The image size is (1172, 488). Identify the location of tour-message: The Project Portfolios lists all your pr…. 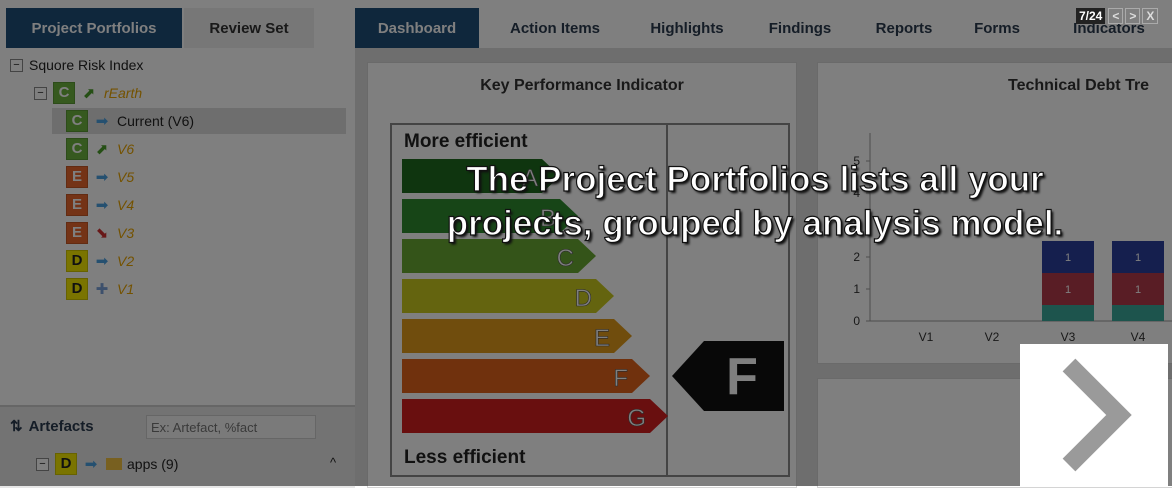
(736, 202).